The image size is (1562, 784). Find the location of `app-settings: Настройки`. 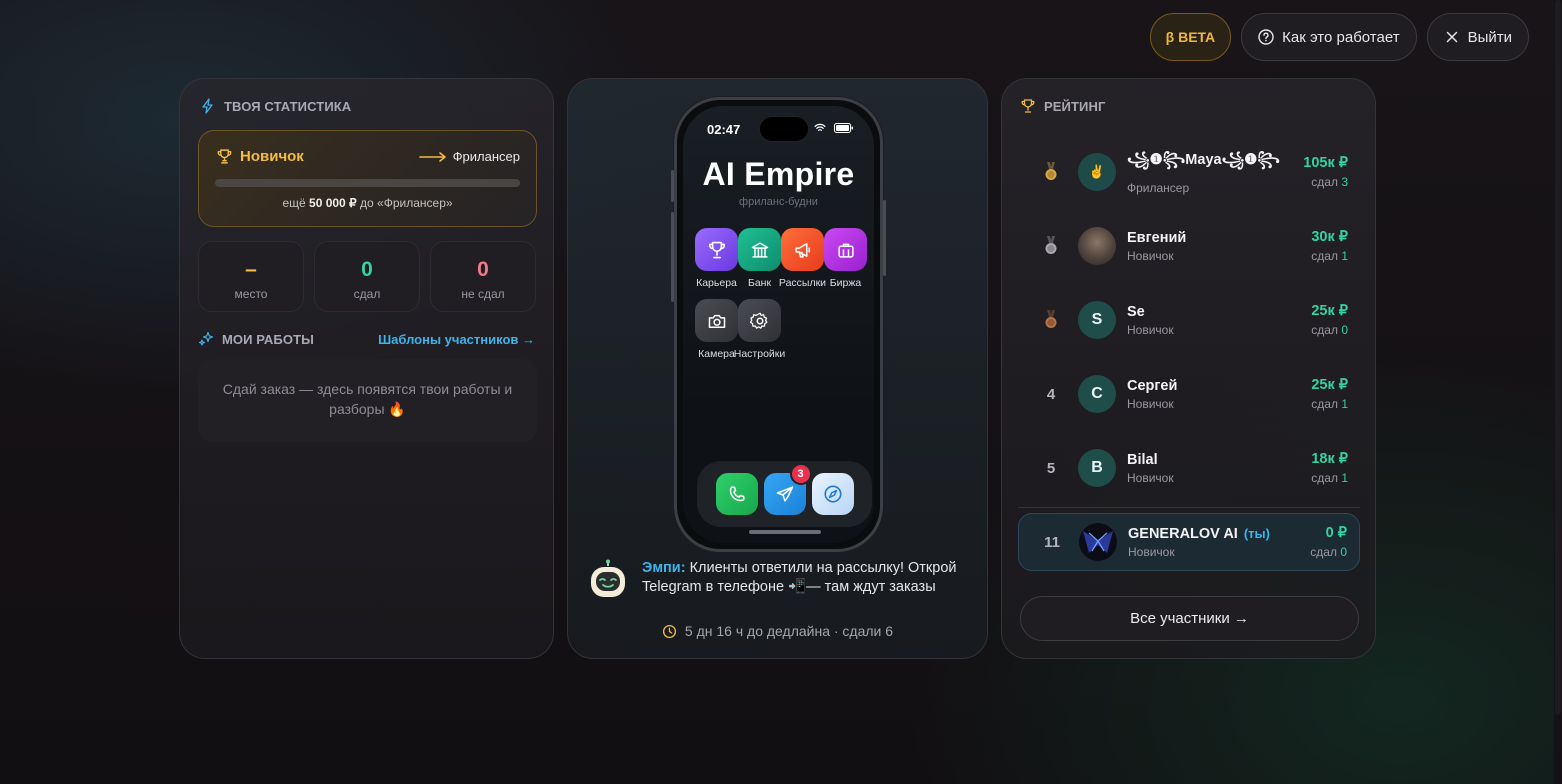

app-settings: Настройки is located at coordinates (759, 329).